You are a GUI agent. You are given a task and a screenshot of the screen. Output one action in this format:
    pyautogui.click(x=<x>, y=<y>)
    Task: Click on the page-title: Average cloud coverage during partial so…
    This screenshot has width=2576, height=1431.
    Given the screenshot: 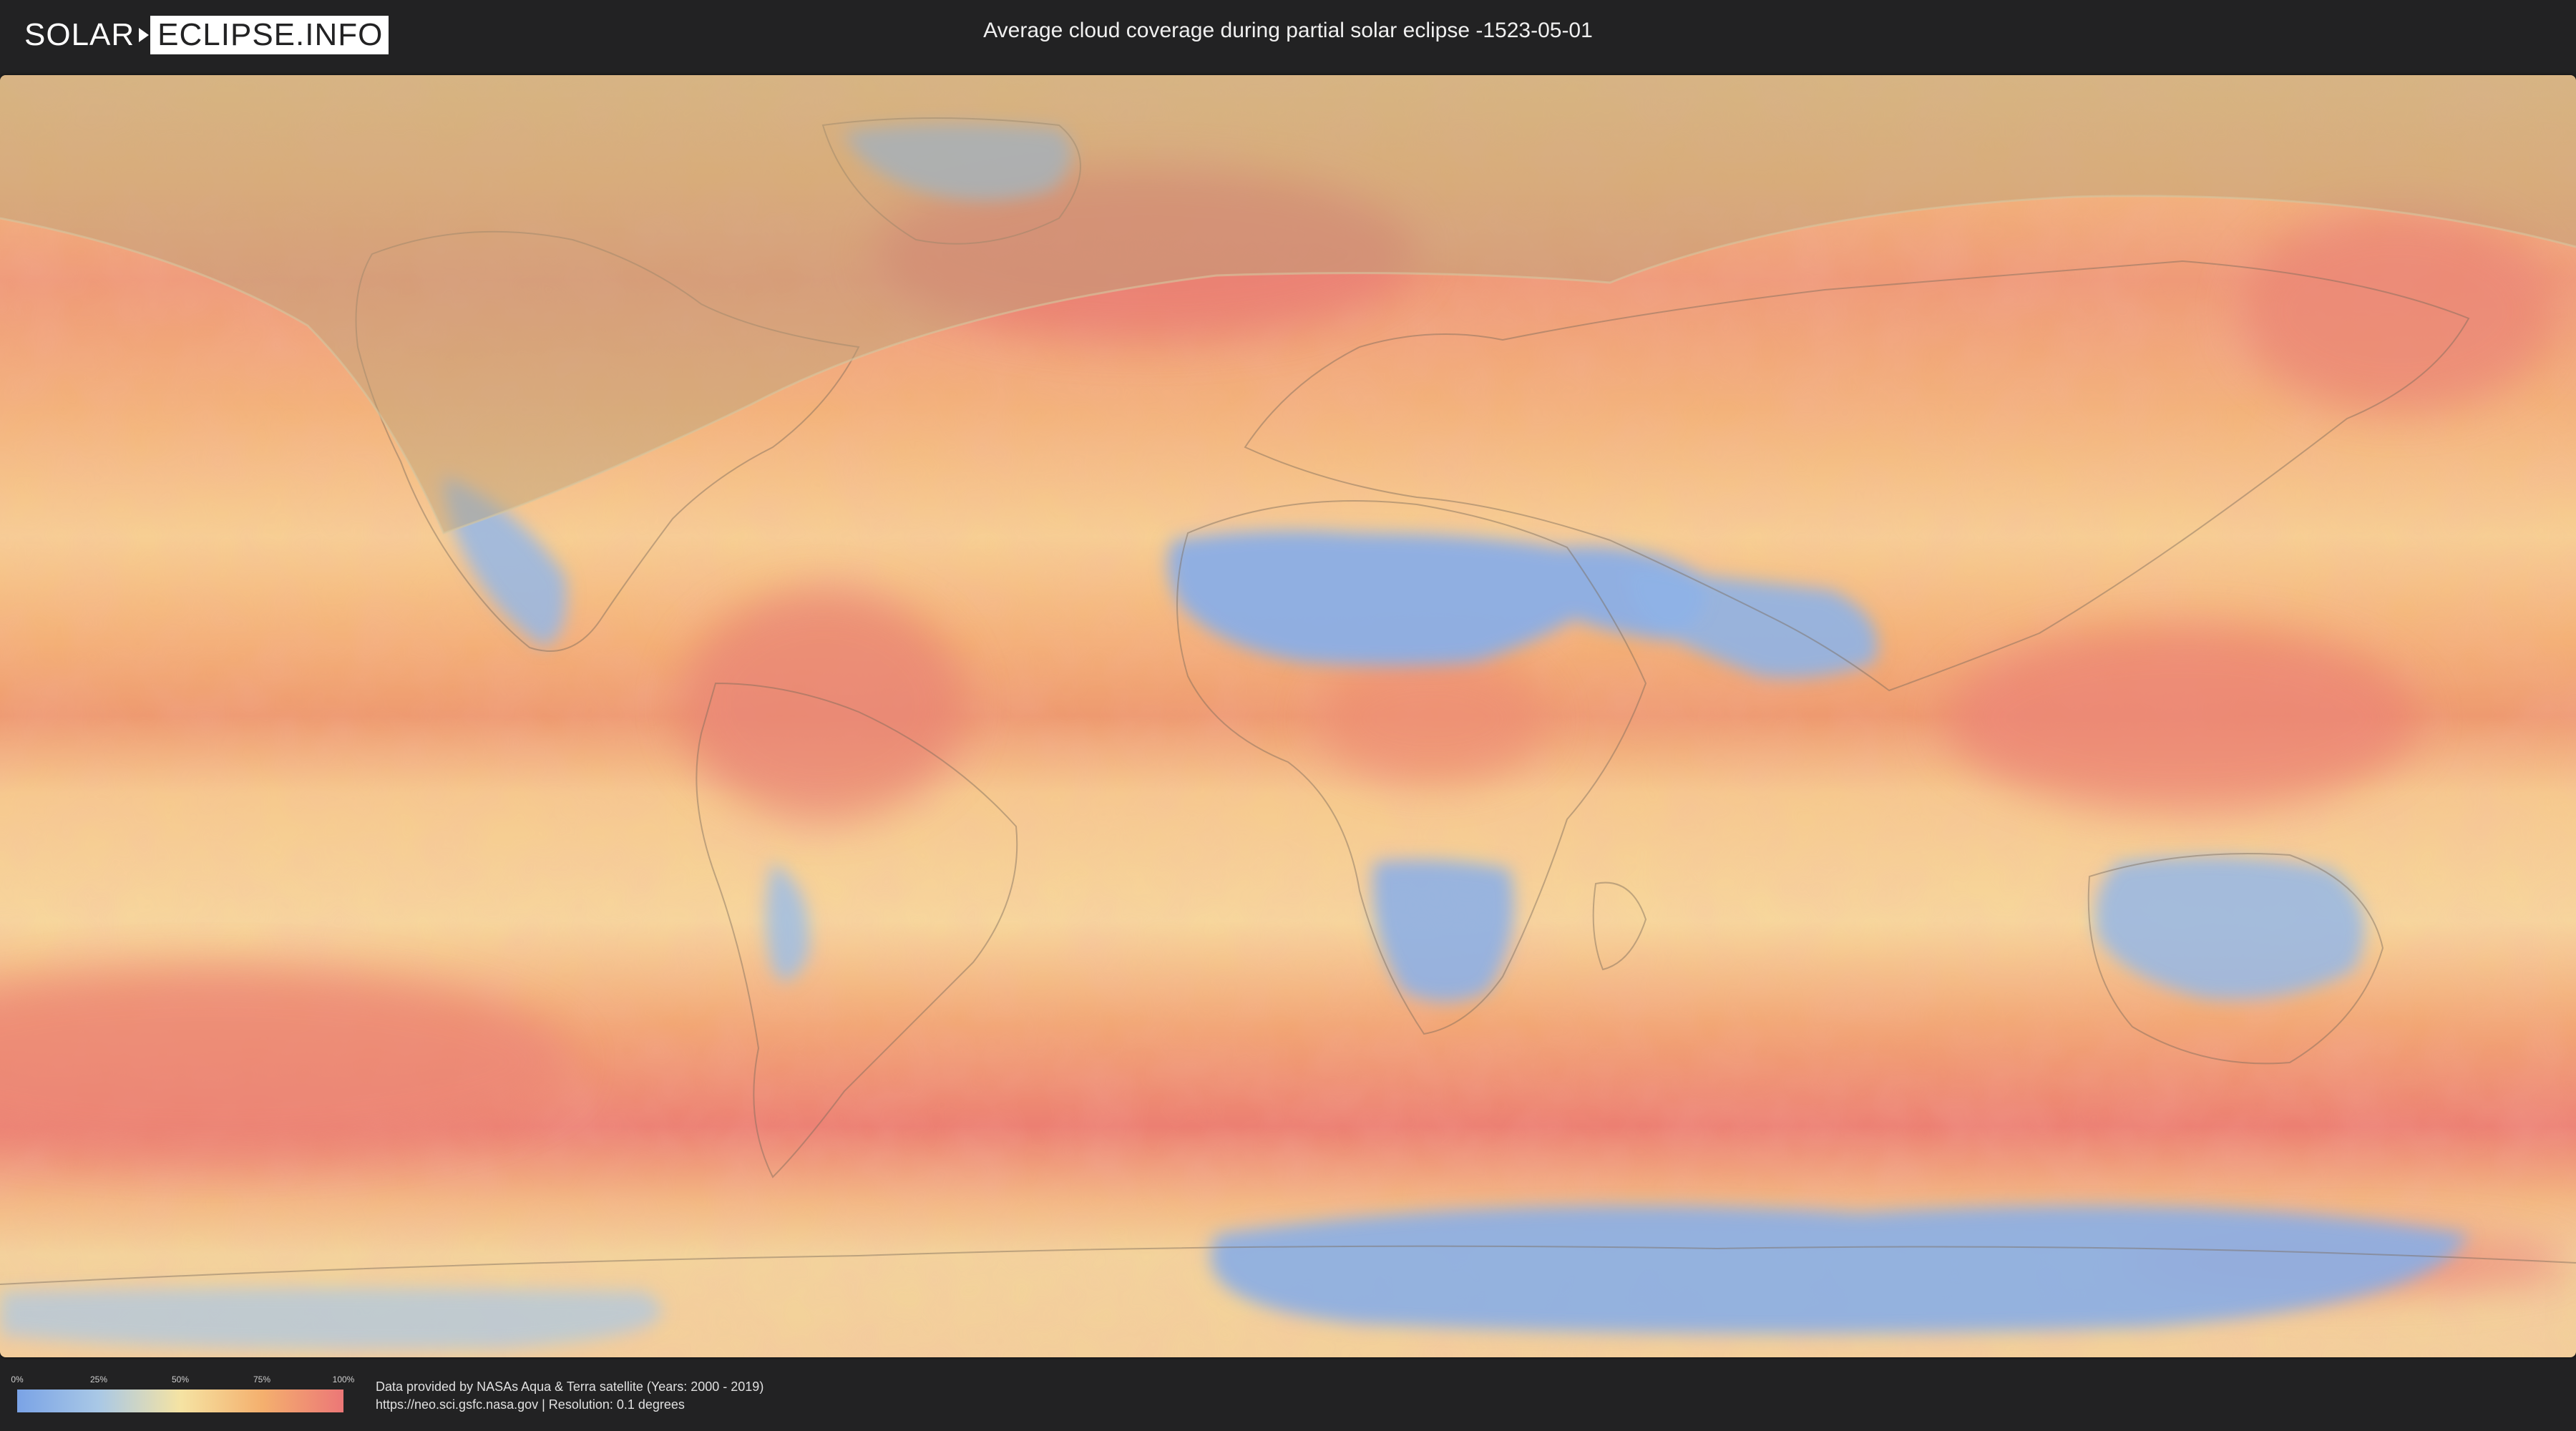 What is the action you would take?
    pyautogui.click(x=1288, y=31)
    